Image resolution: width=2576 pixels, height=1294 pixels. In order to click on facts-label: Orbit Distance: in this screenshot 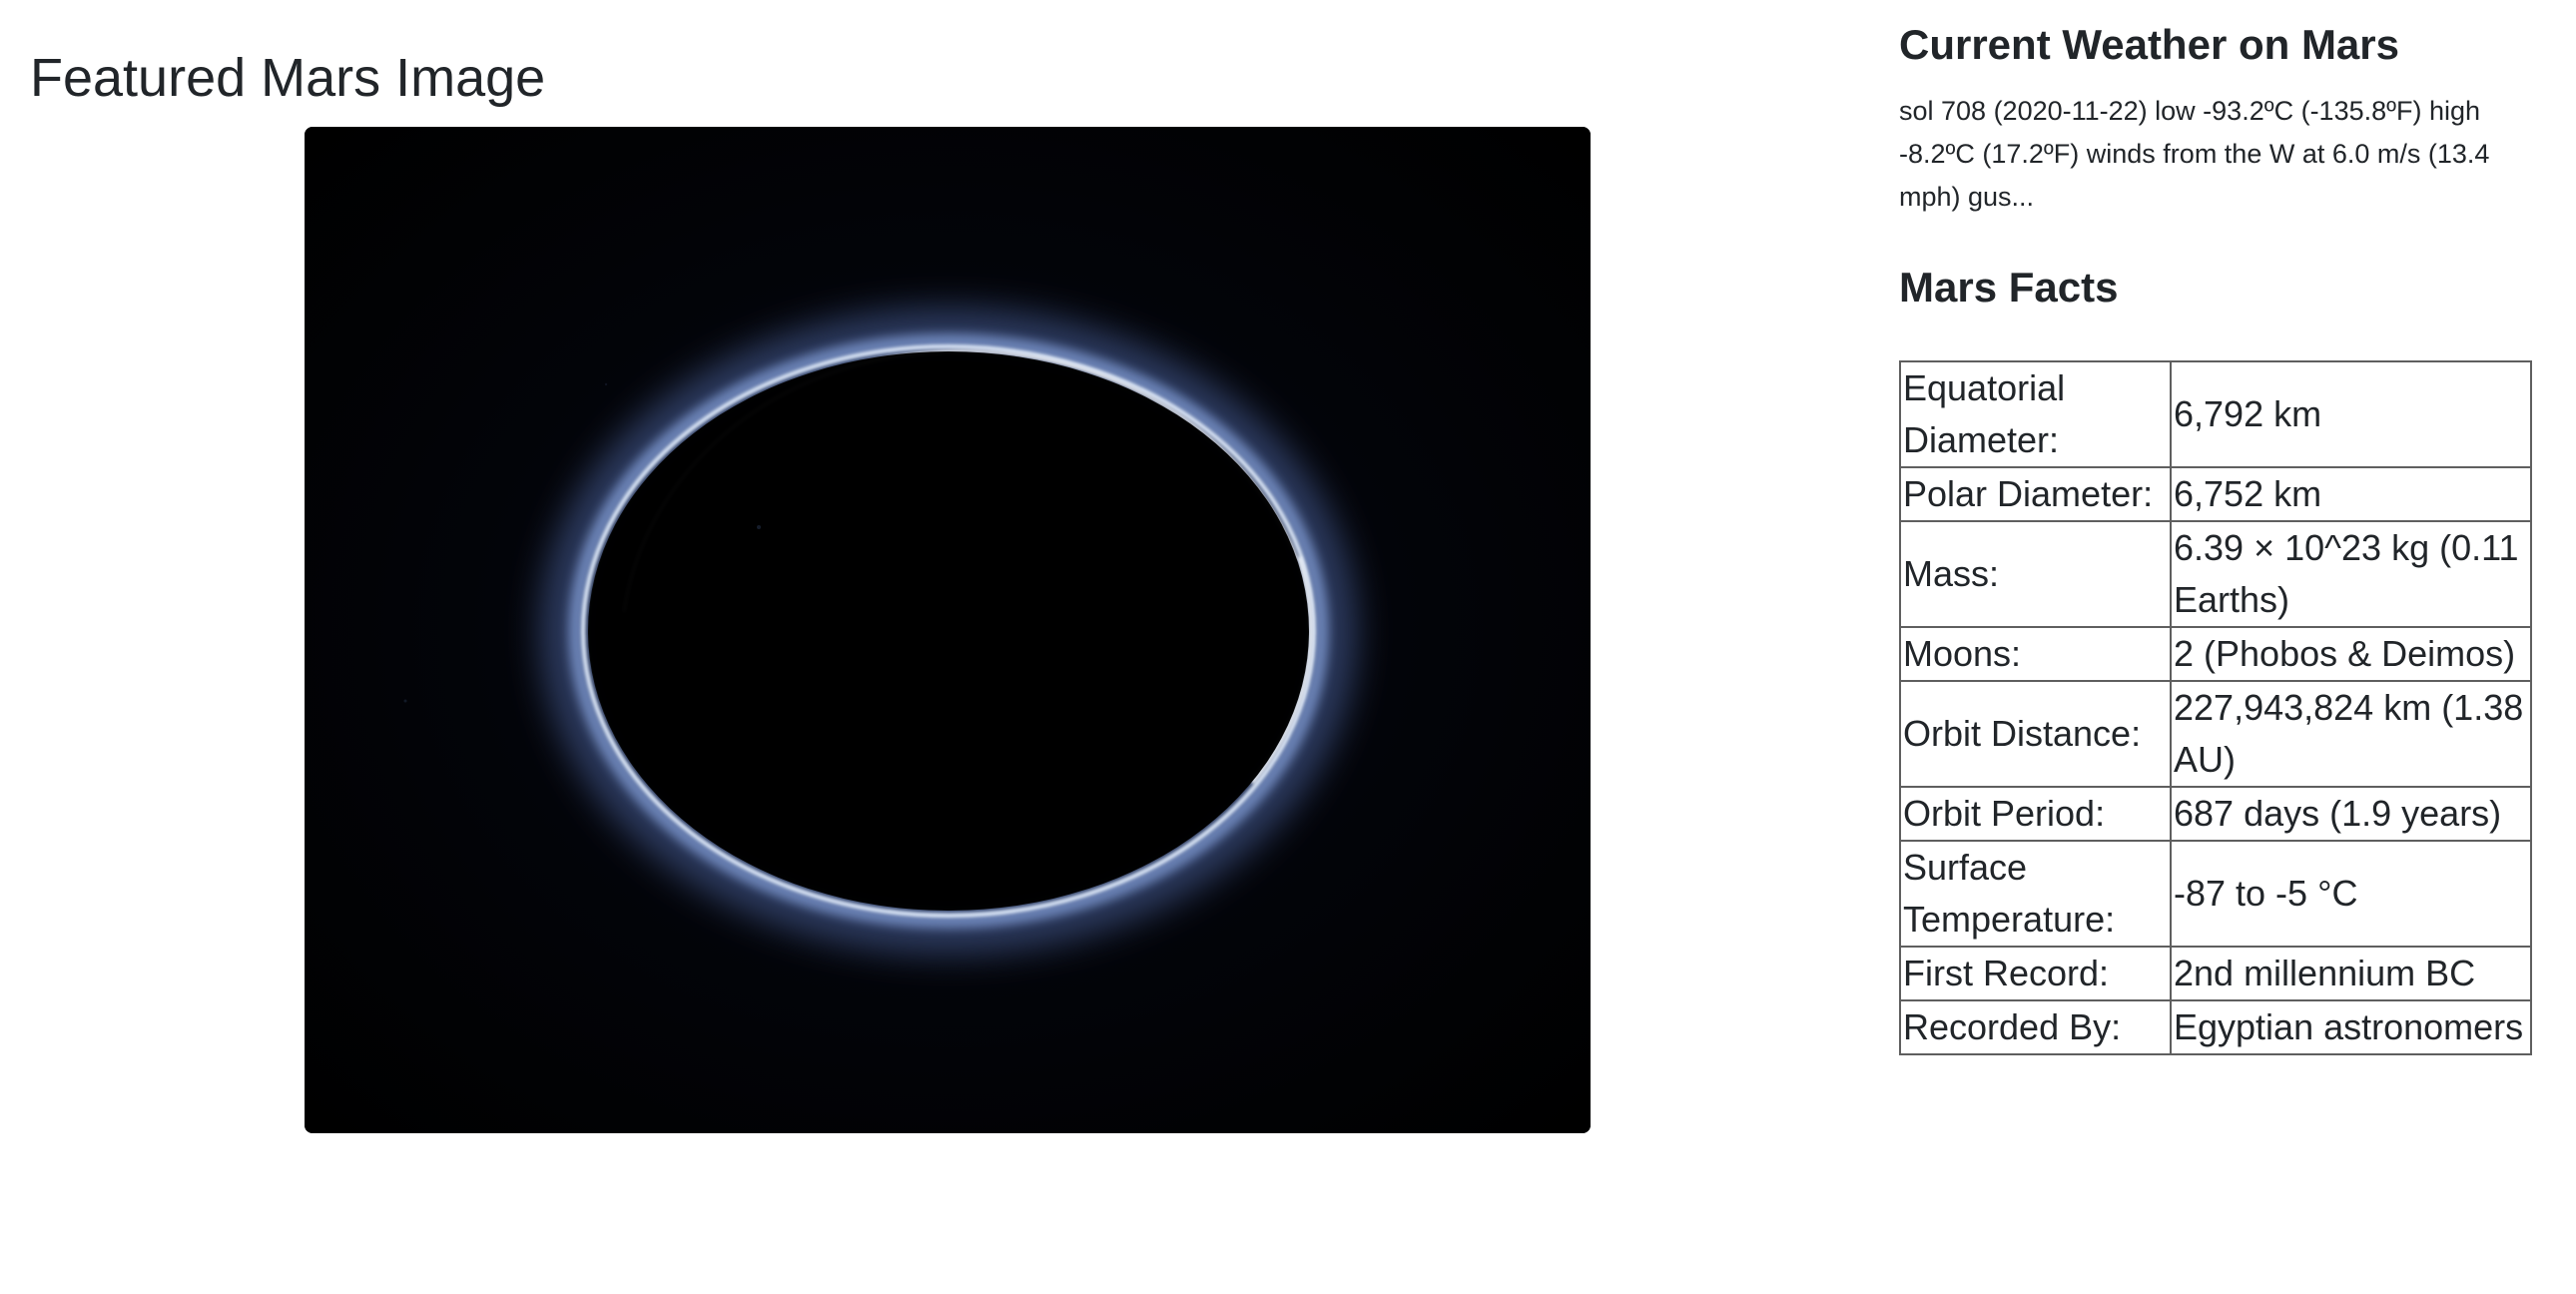, I will do `click(2035, 734)`.